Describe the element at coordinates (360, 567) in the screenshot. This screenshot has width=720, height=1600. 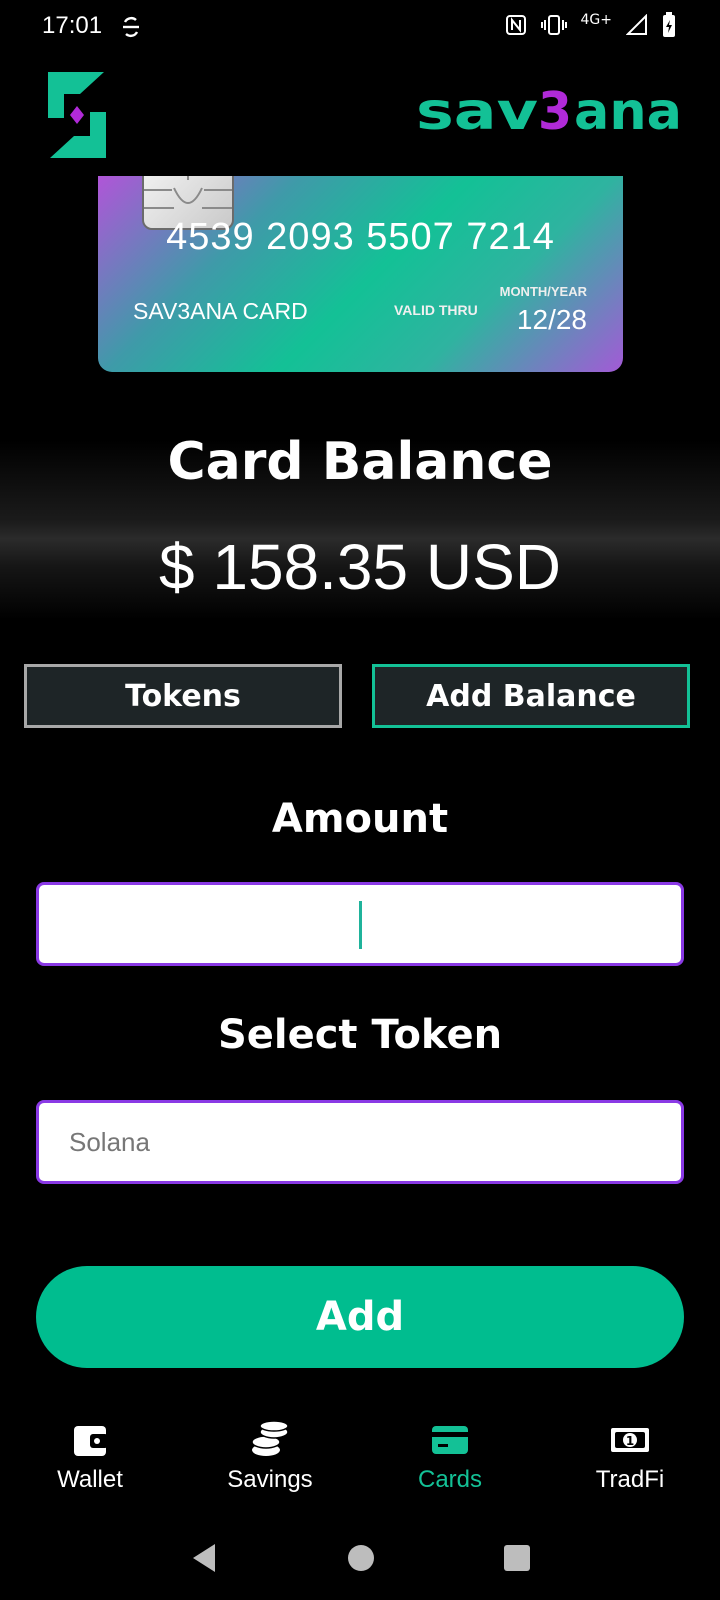
I see `balance-value: $ 158.35 USD` at that location.